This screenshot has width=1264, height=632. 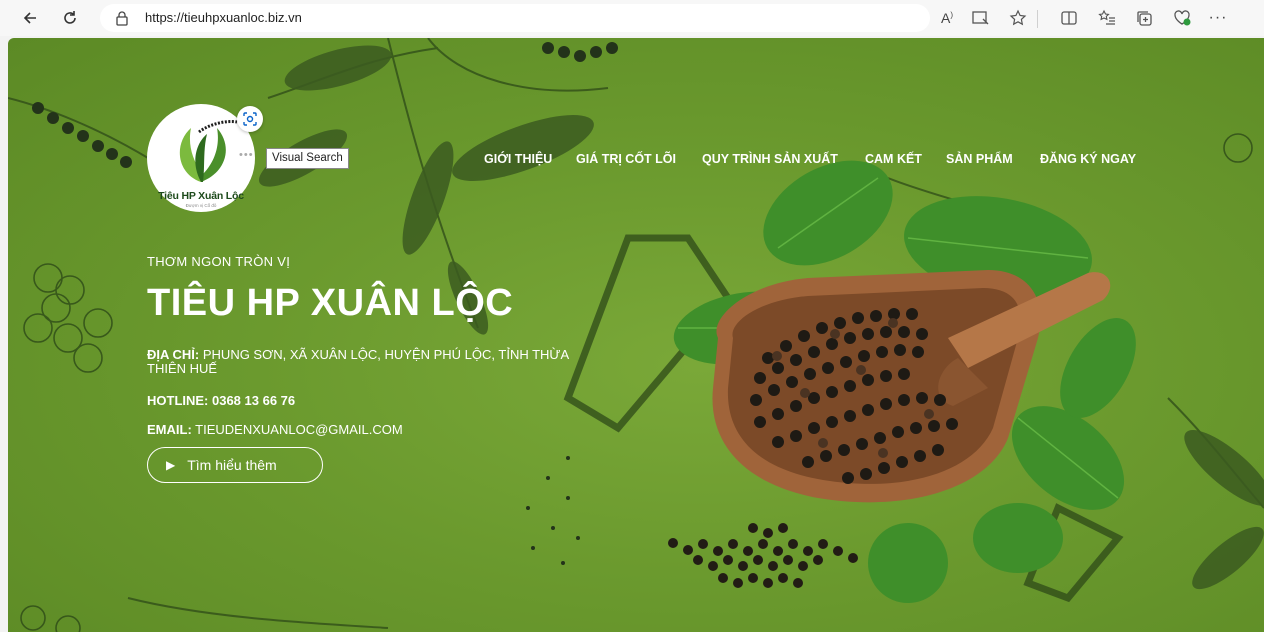 What do you see at coordinates (307, 158) in the screenshot?
I see `visual-search-tooltip: Visual Search` at bounding box center [307, 158].